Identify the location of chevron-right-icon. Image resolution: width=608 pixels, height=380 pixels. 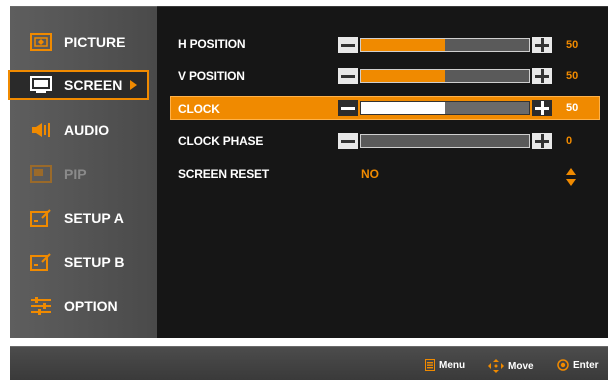
(134, 85).